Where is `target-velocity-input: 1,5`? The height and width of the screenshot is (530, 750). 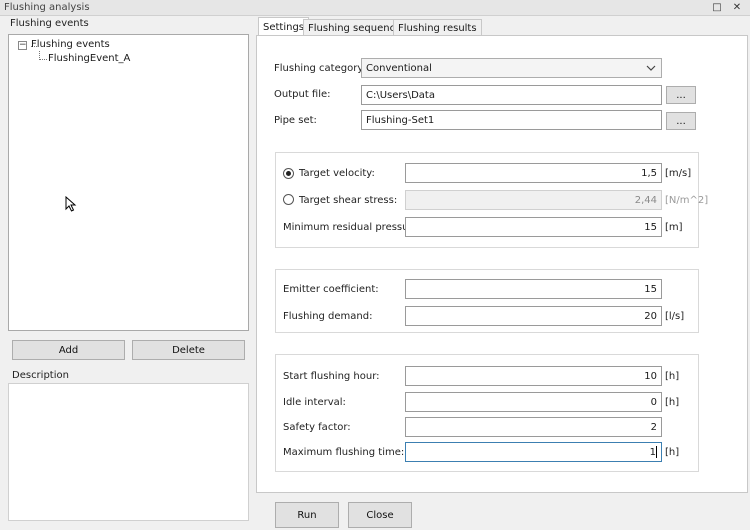
target-velocity-input: 1,5 is located at coordinates (533, 173).